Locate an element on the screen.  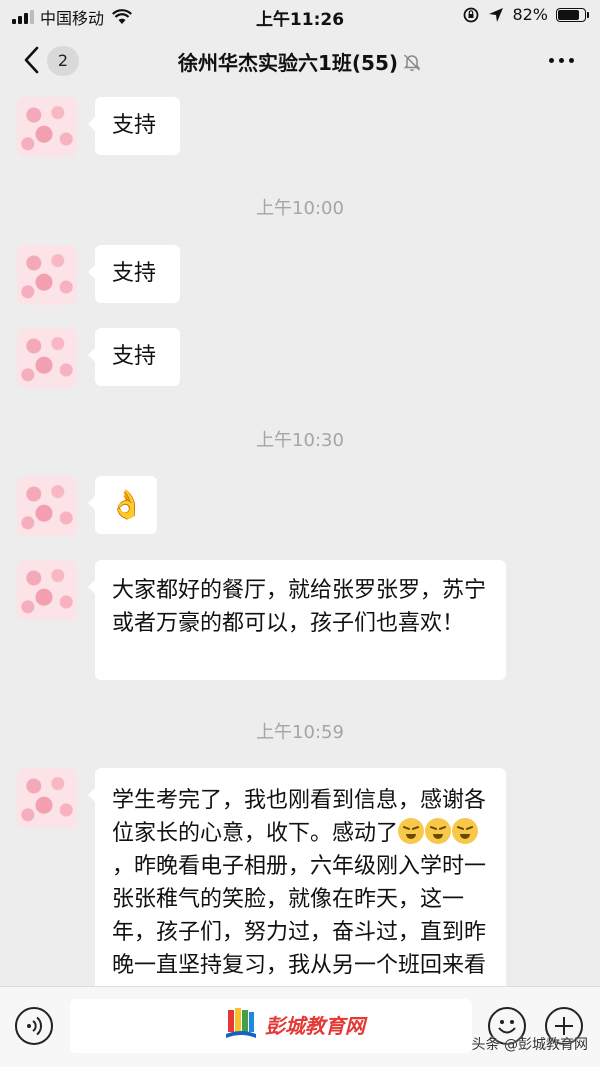
mute-bell-icon is located at coordinates (412, 63).